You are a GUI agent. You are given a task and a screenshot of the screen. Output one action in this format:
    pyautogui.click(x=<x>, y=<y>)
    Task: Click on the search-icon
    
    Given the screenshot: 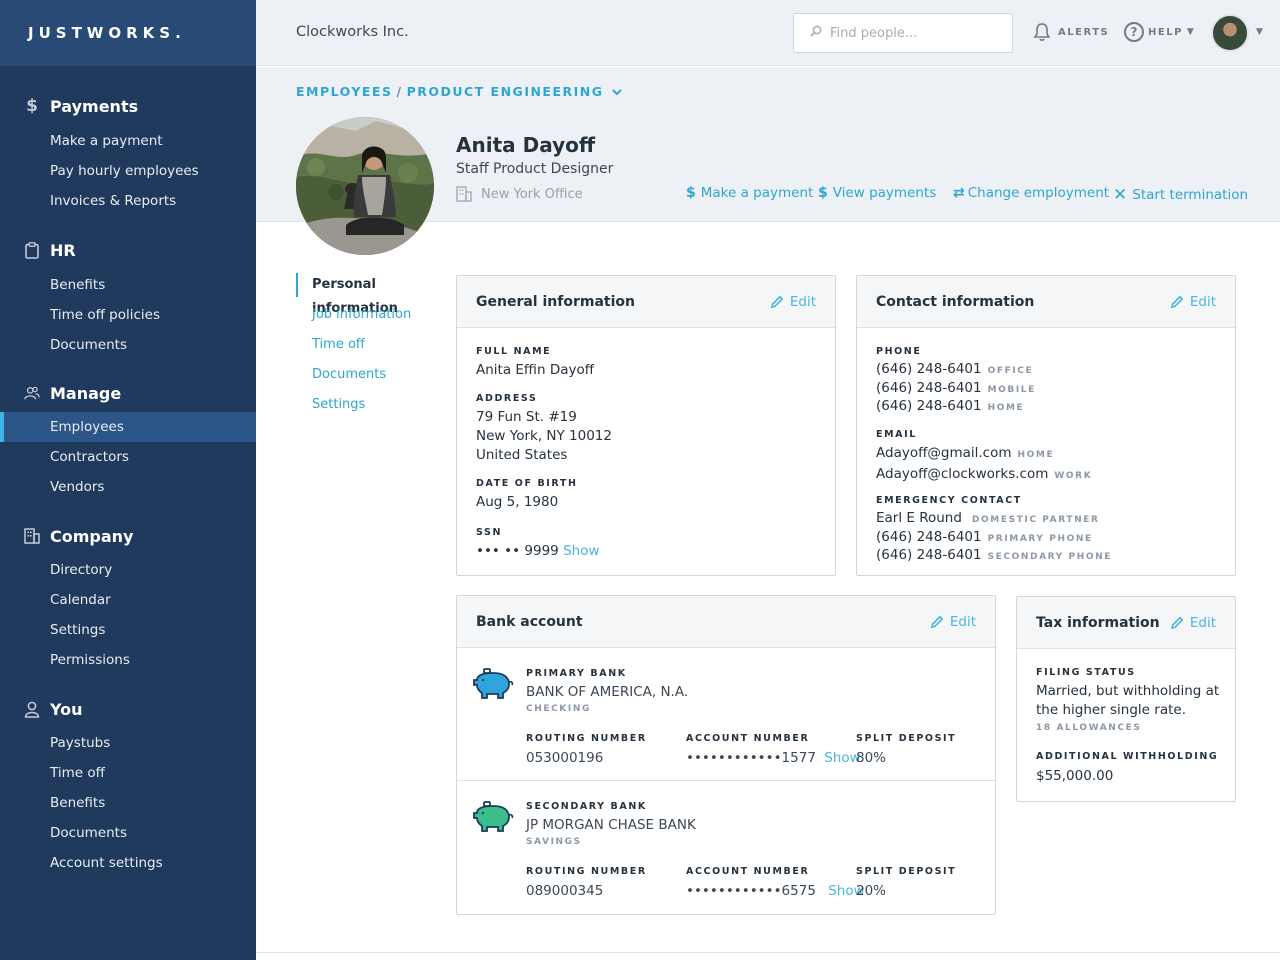 What is the action you would take?
    pyautogui.click(x=816, y=33)
    